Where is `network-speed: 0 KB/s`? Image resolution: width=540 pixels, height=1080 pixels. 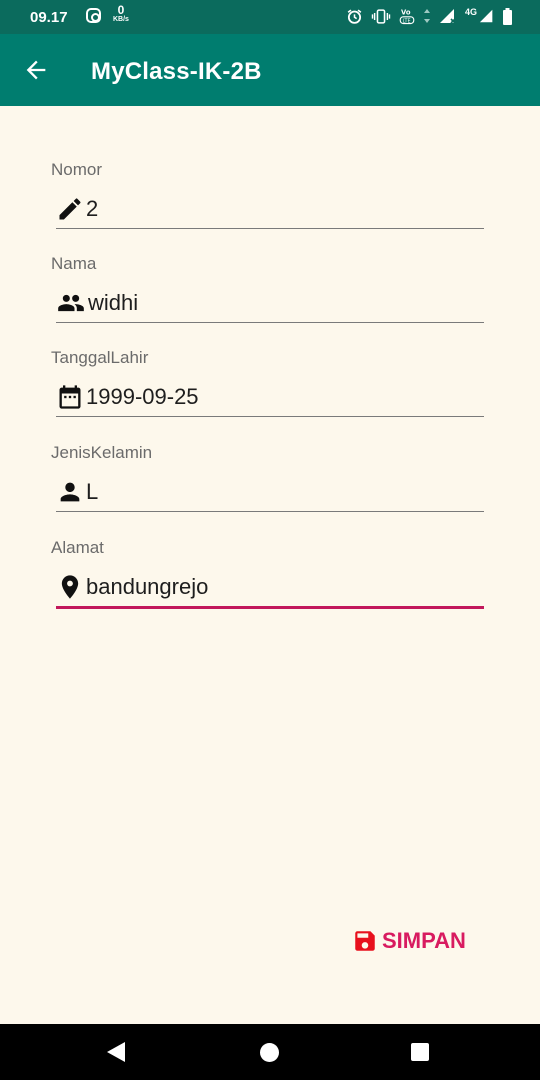 network-speed: 0 KB/s is located at coordinates (121, 14).